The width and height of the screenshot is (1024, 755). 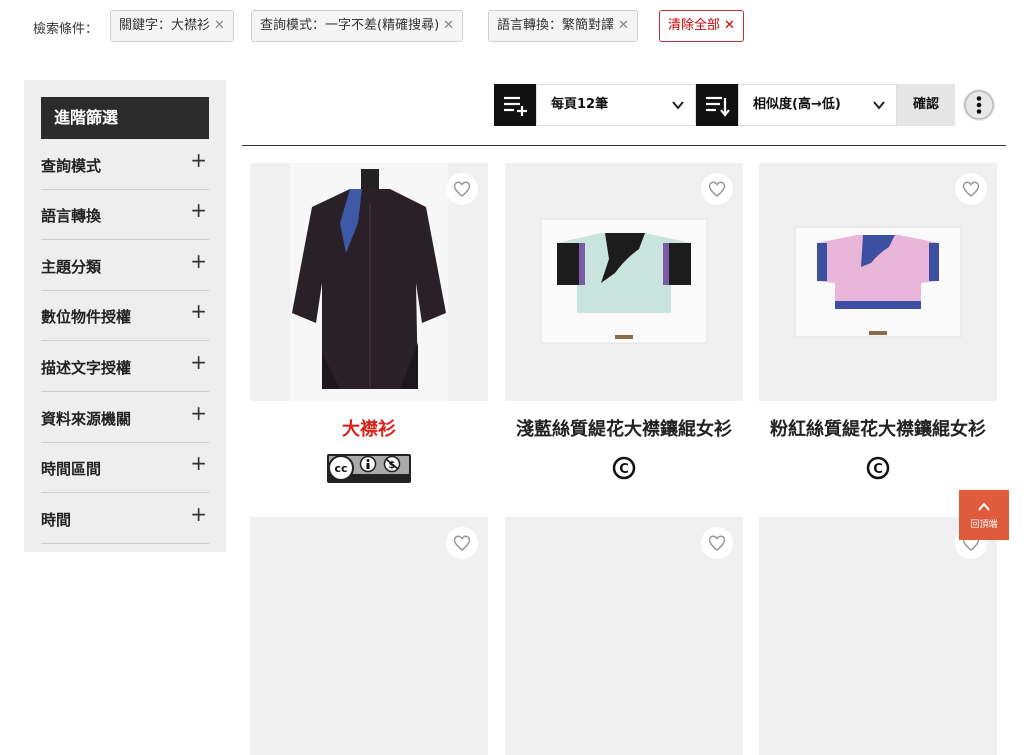 I want to click on filter-chip-language: 語言轉換：繁簡對譯 ✕, so click(x=563, y=26).